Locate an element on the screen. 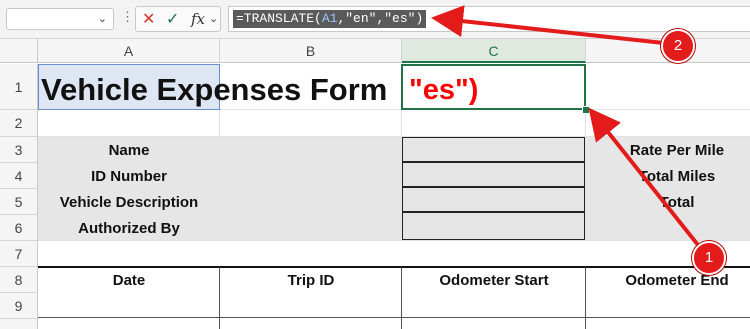  formula-prefix: =TRANSLATE( is located at coordinates (279, 18).